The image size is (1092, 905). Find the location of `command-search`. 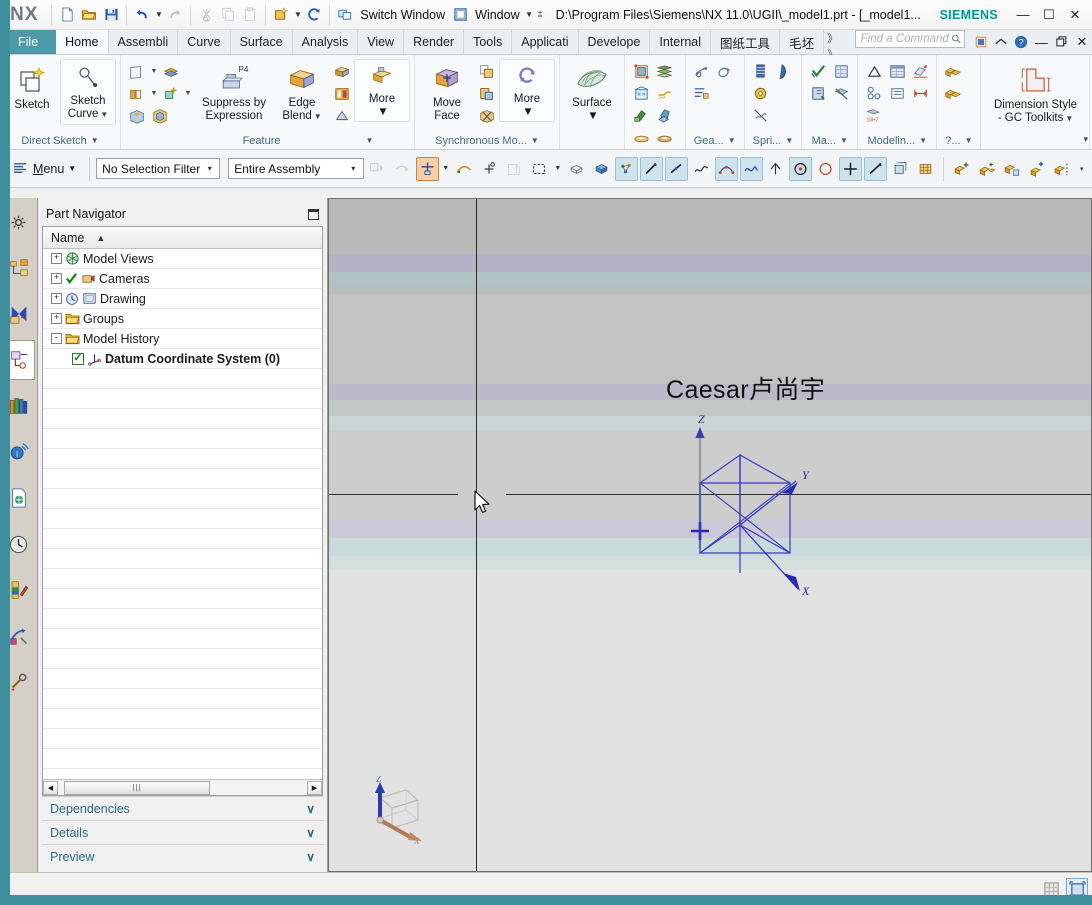

command-search is located at coordinates (910, 39).